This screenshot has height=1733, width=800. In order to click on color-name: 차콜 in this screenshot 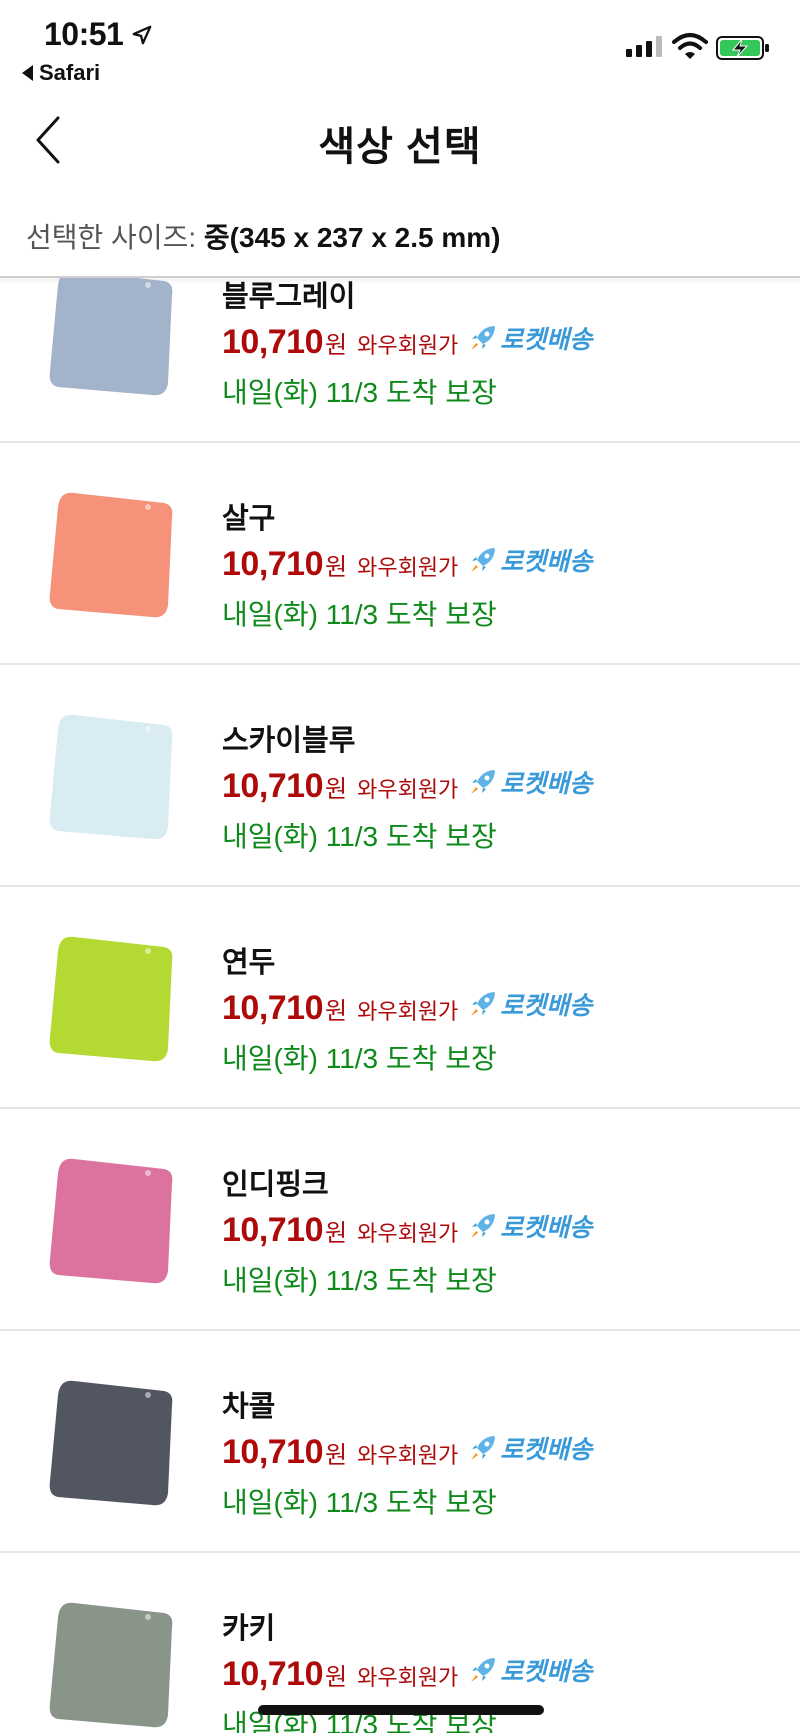, I will do `click(249, 1407)`.